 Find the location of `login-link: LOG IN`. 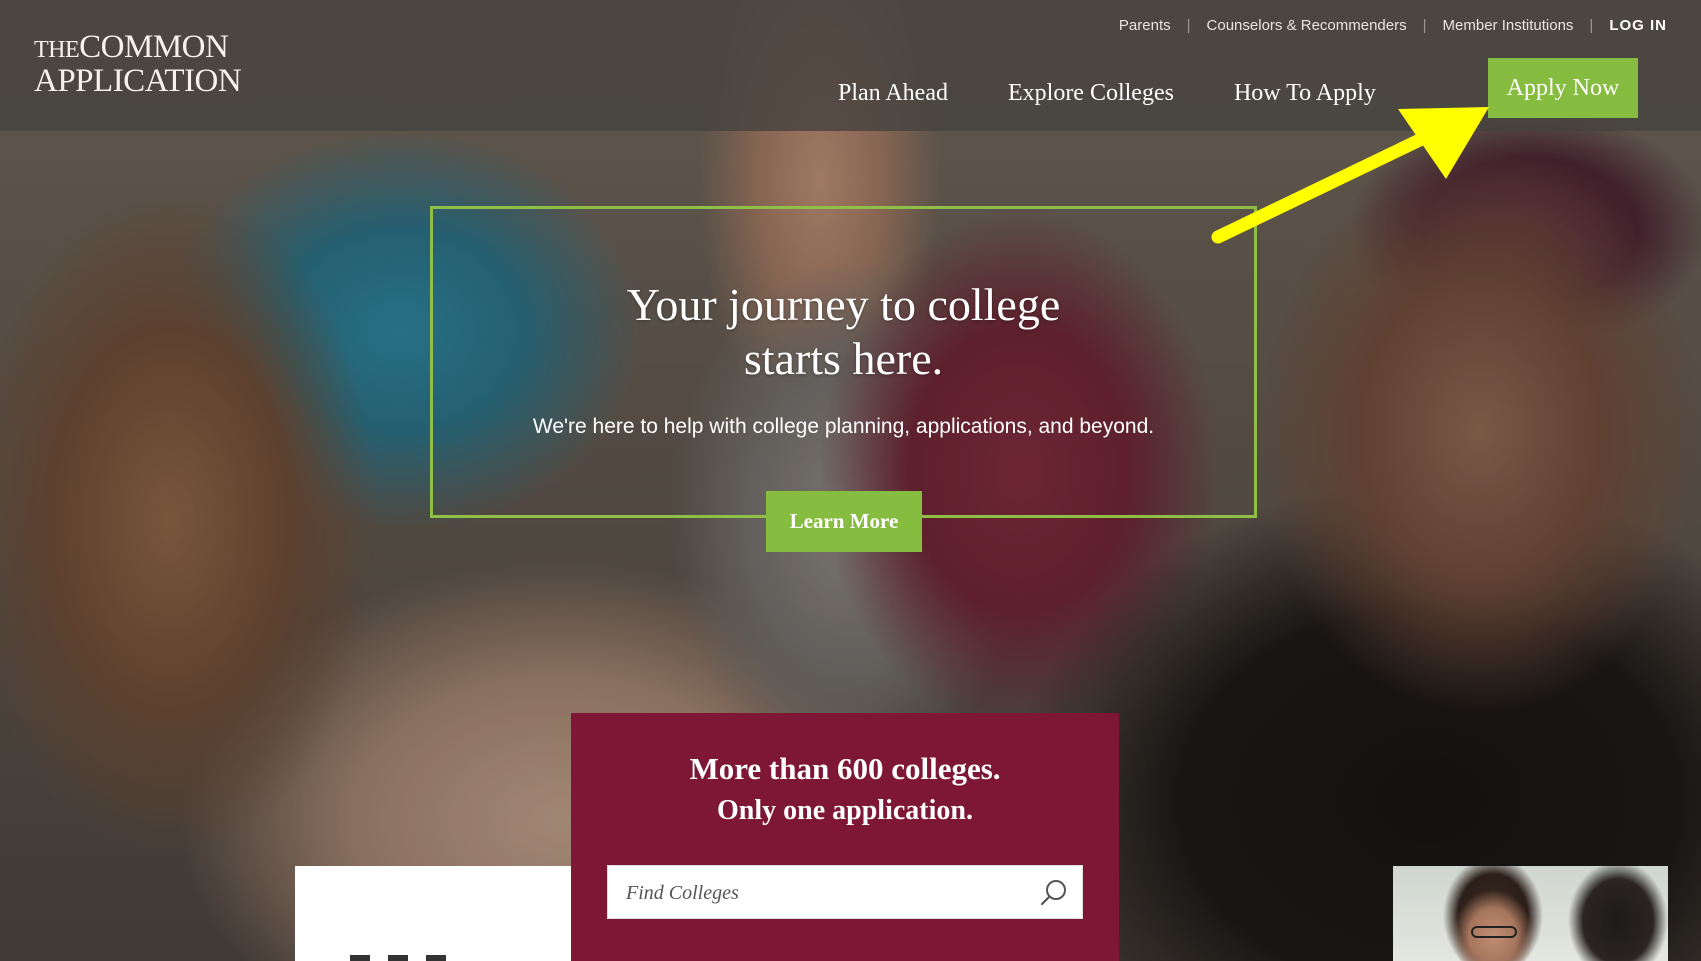

login-link: LOG IN is located at coordinates (1638, 25).